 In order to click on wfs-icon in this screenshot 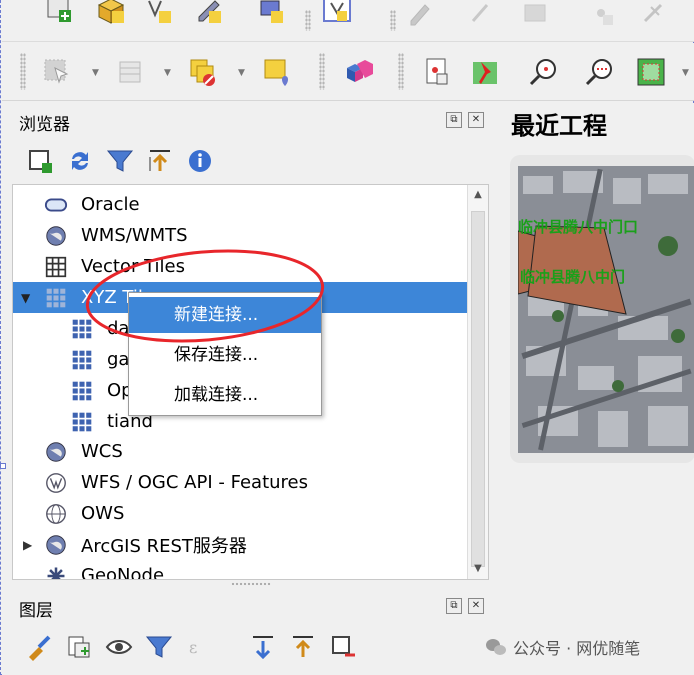, I will do `click(56, 483)`.